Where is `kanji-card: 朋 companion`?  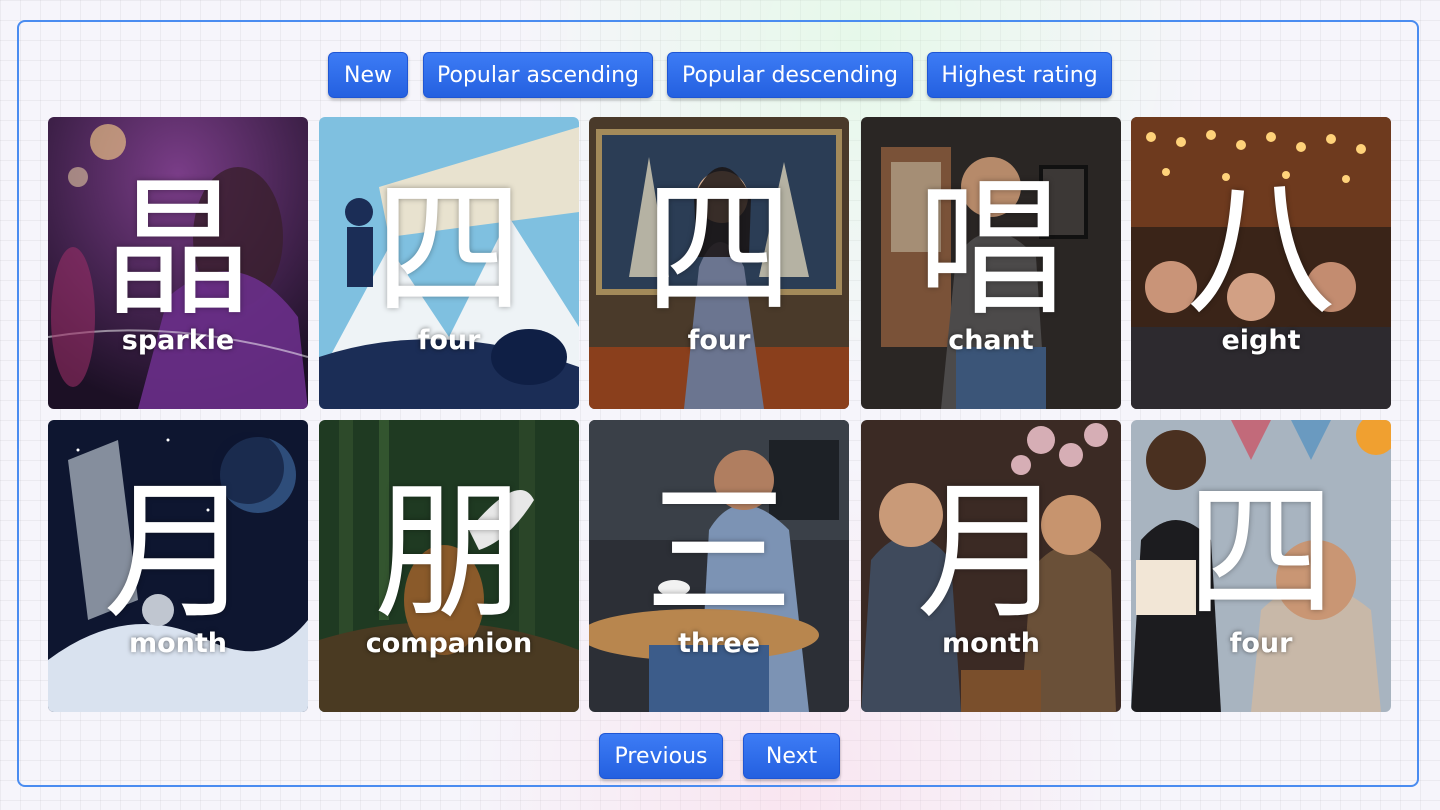 kanji-card: 朋 companion is located at coordinates (449, 566).